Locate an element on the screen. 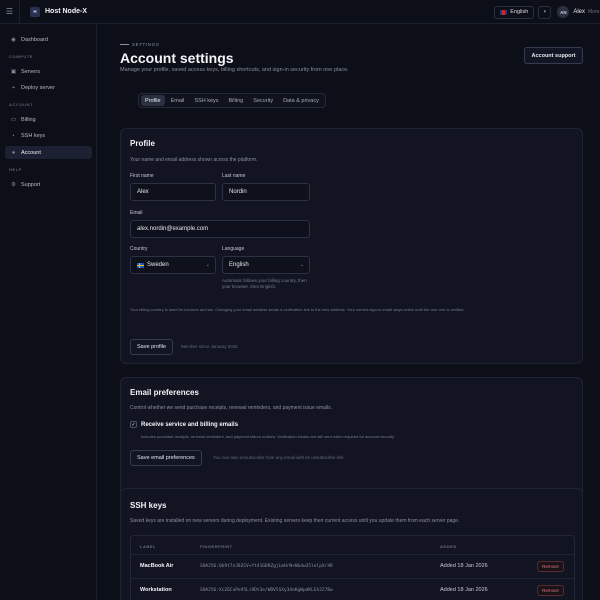 The height and width of the screenshot is (600, 600). eyebrow-label: SETTINGS is located at coordinates (146, 44).